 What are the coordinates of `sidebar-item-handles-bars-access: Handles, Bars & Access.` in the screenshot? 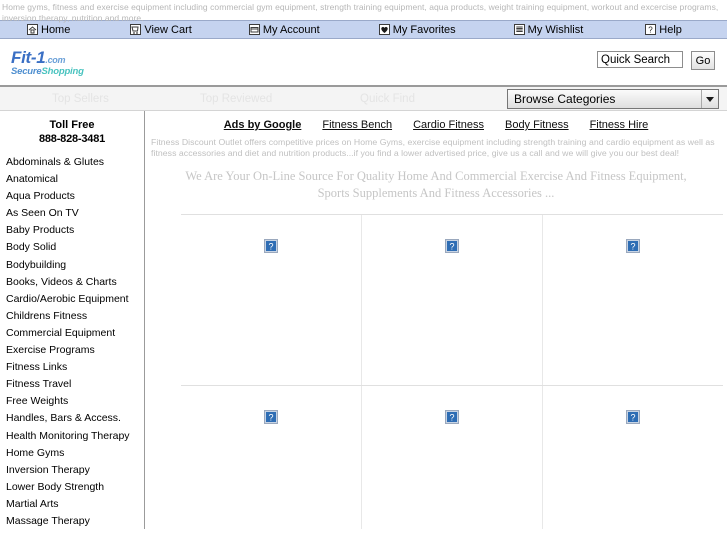 It's located at (72, 418).